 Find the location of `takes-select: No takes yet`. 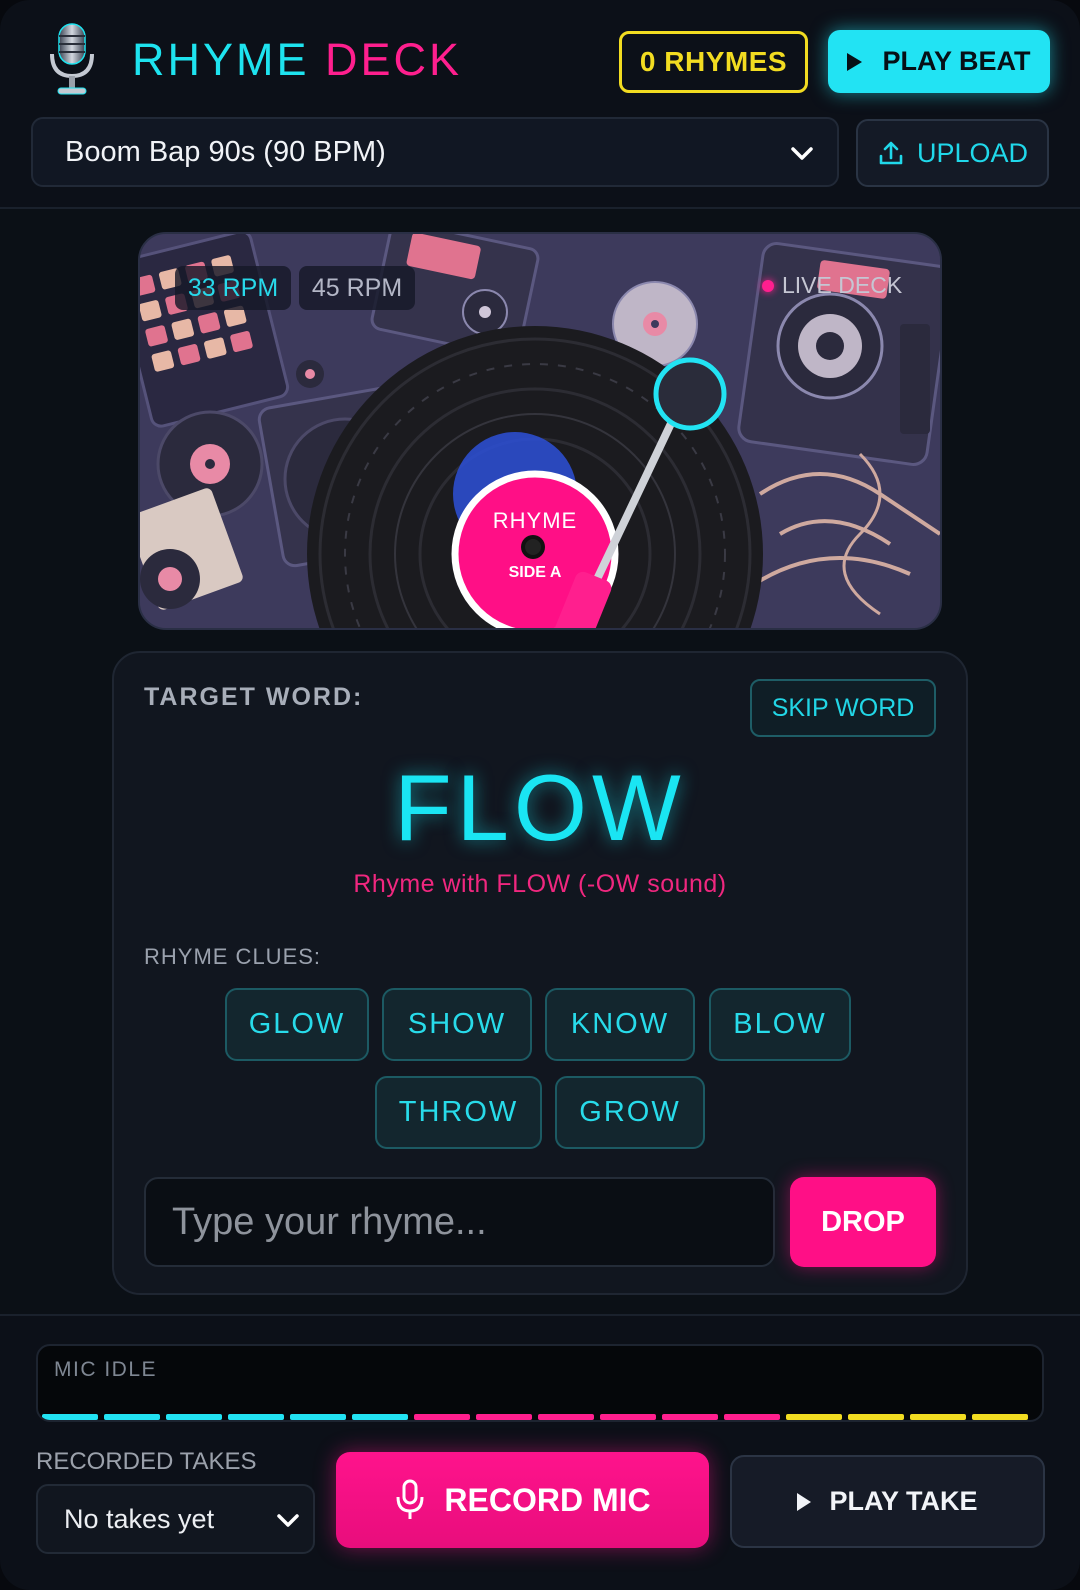

takes-select: No takes yet is located at coordinates (175, 1519).